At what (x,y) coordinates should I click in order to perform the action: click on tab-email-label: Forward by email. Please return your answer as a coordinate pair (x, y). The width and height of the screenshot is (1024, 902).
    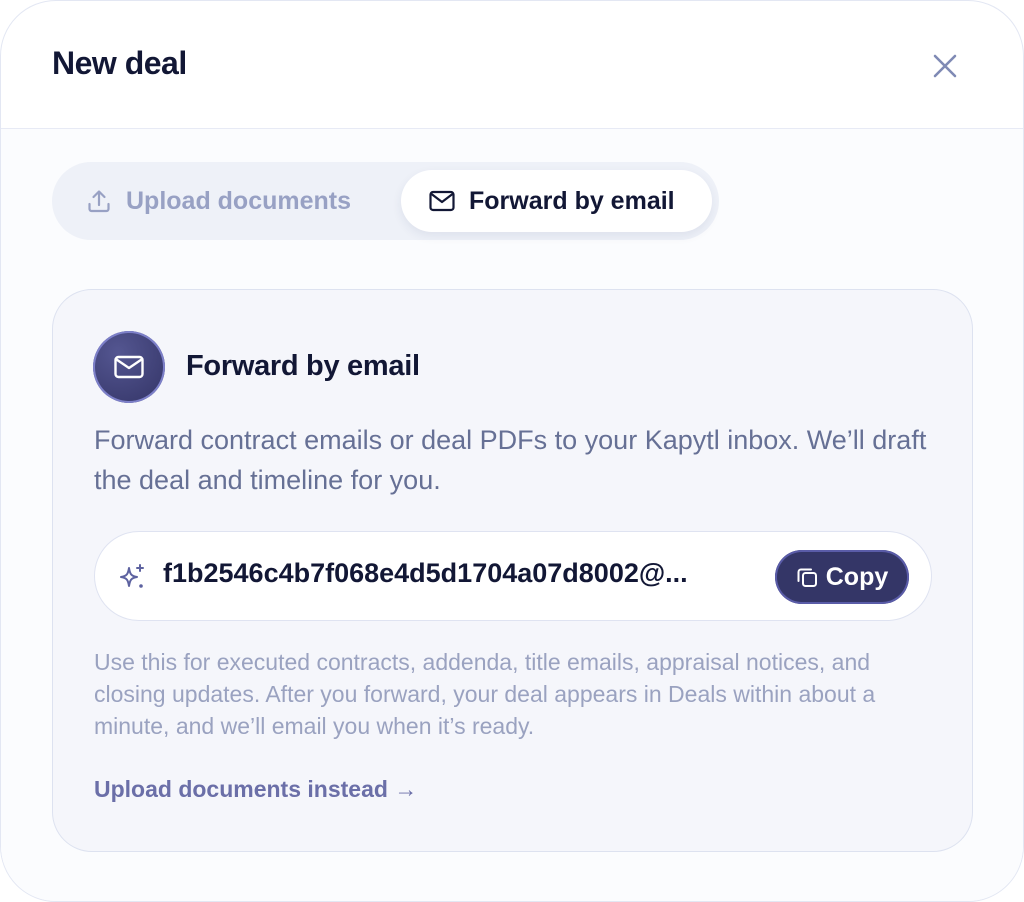
    Looking at the image, I should click on (572, 200).